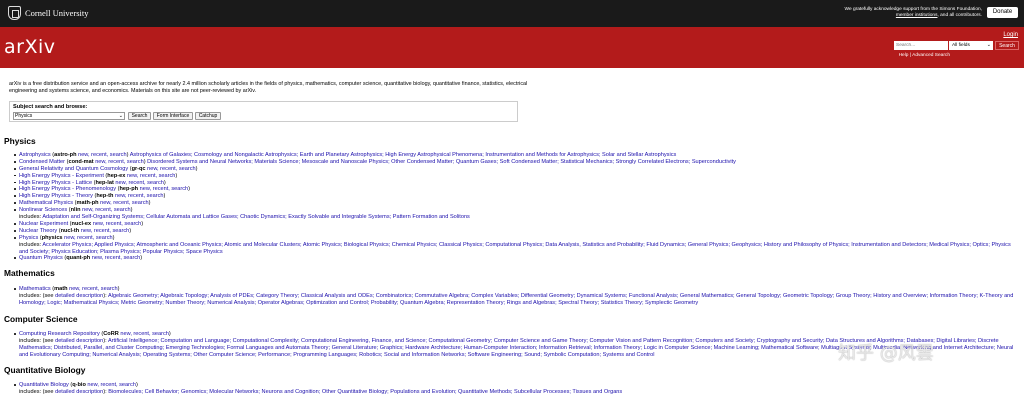 This screenshot has width=1024, height=403. What do you see at coordinates (41, 258) in the screenshot?
I see `archive-link: Quantum Physics` at bounding box center [41, 258].